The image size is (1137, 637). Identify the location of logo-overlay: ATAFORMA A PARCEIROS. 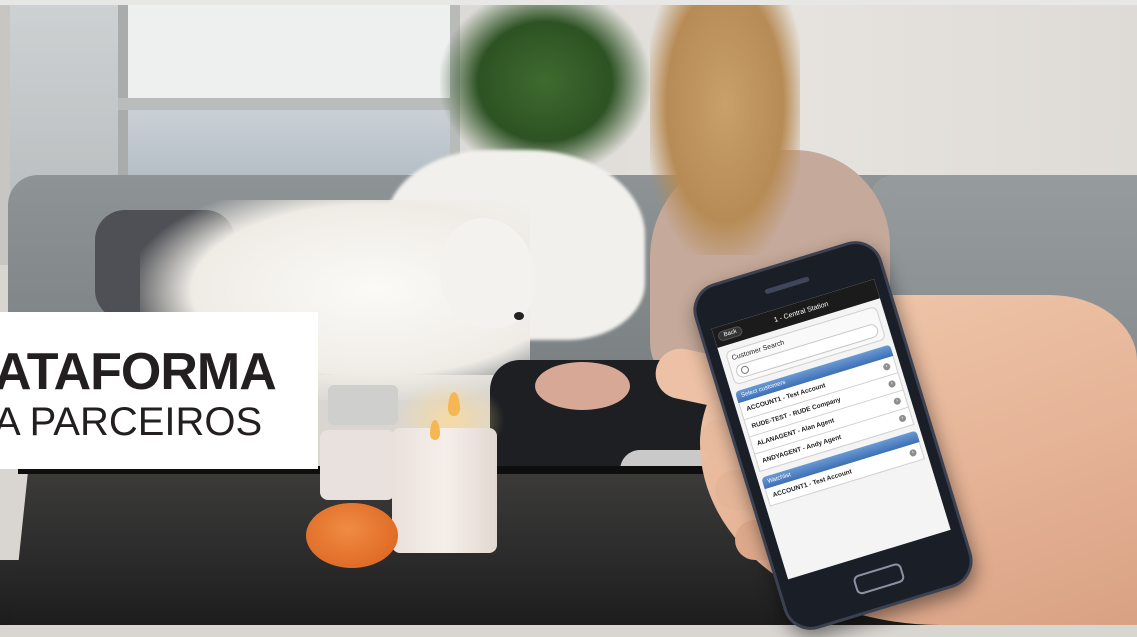
(159, 390).